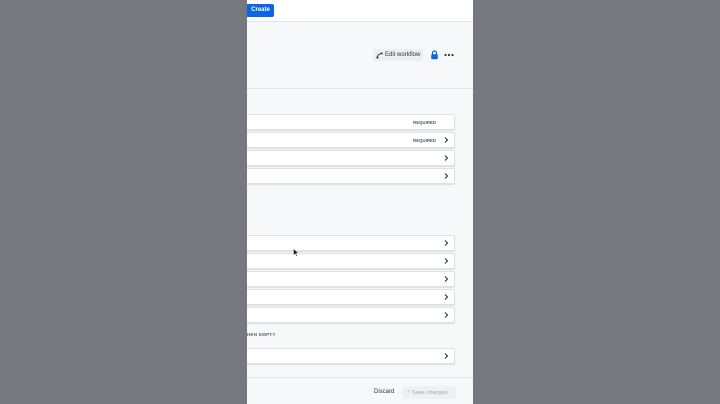 The height and width of the screenshot is (404, 720). I want to click on save-changes-label: Save changes, so click(430, 392).